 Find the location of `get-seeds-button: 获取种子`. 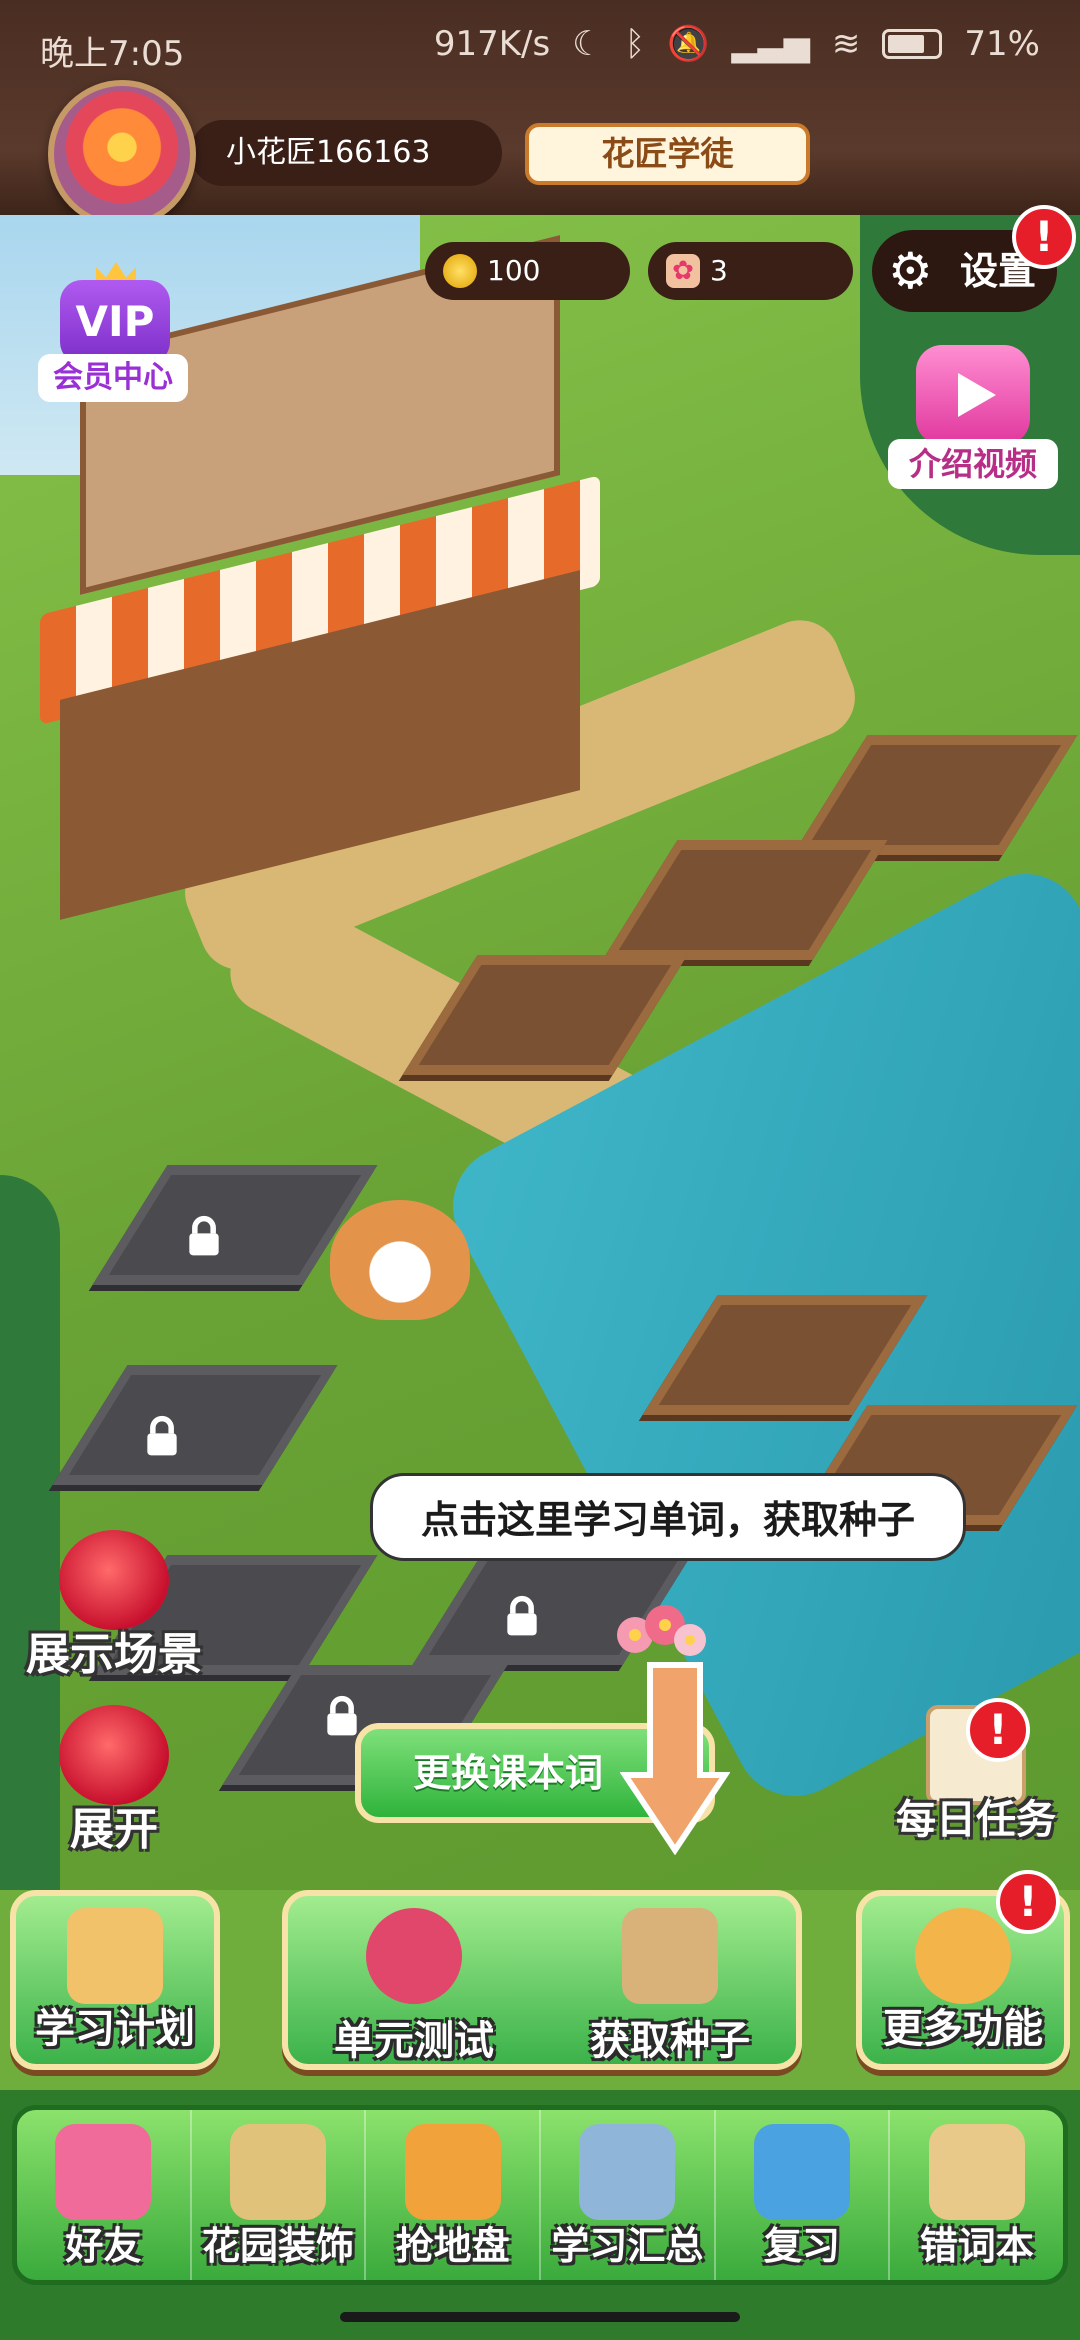

get-seeds-button: 获取种子 is located at coordinates (670, 1986).